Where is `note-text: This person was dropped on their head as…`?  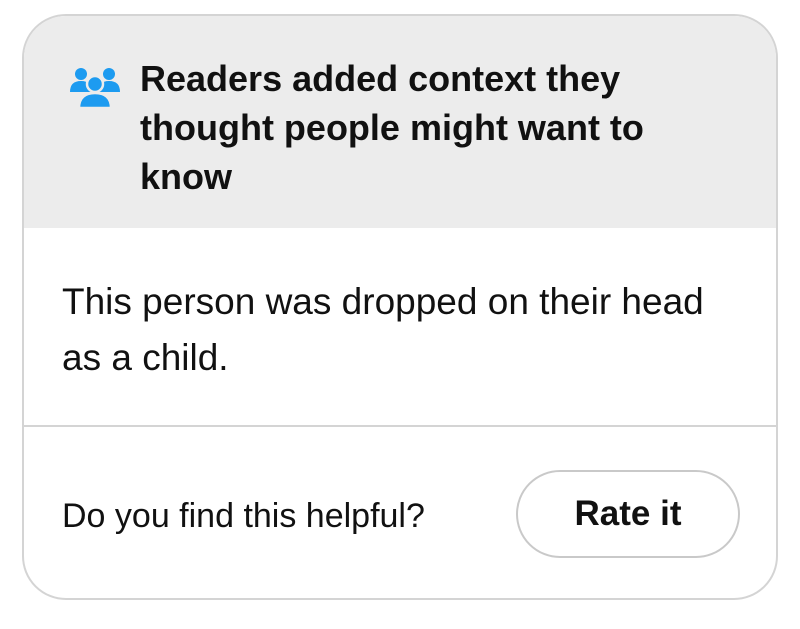 note-text: This person was dropped on their head as… is located at coordinates (383, 329).